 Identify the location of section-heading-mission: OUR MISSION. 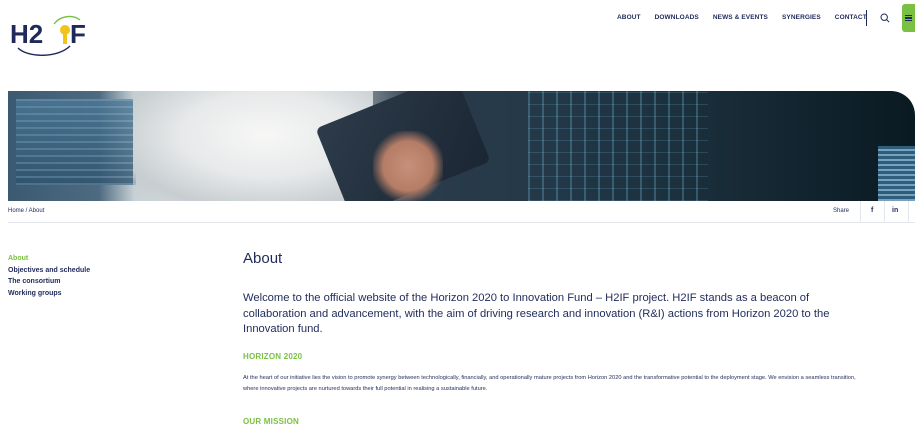
(271, 421).